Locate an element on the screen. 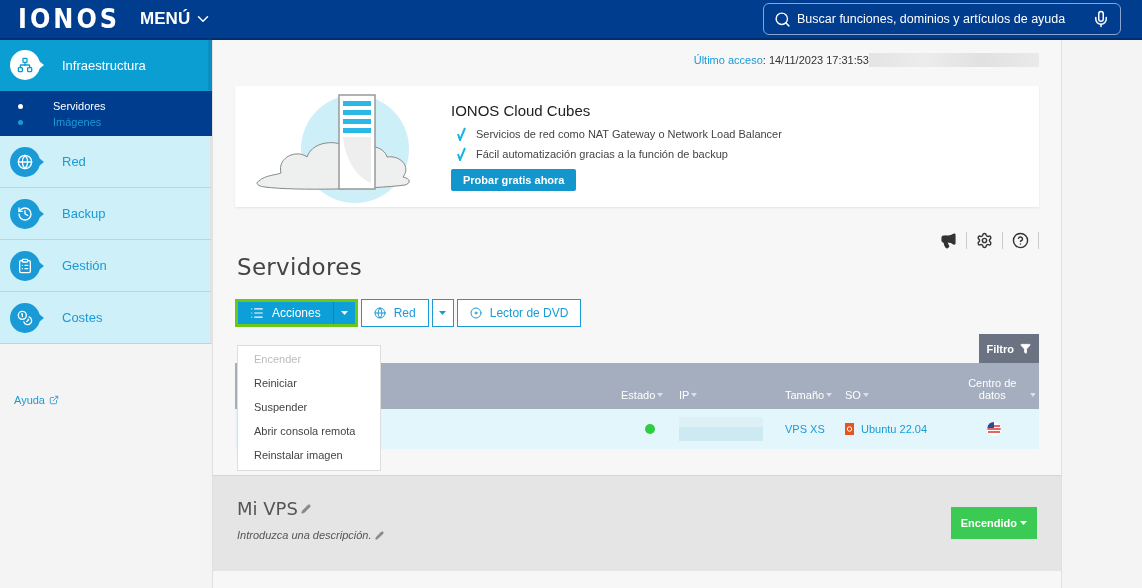 The image size is (1142, 588). column-header: Estado is located at coordinates (650, 395).